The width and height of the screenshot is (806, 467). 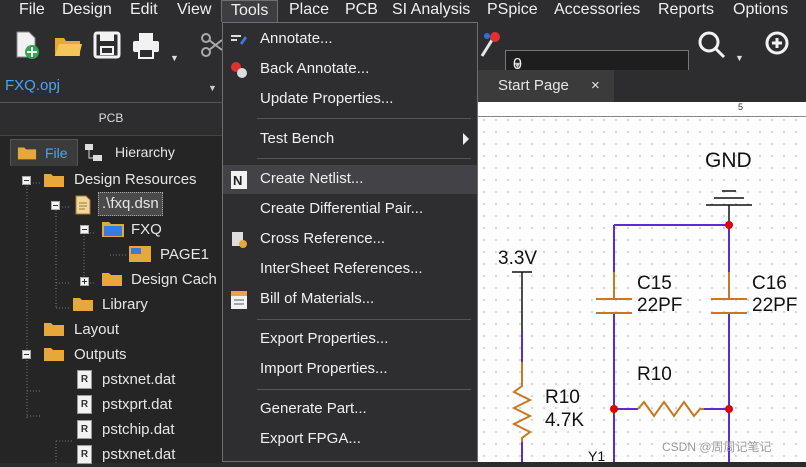 What do you see at coordinates (125, 304) in the screenshot?
I see `tree-item-library: Library` at bounding box center [125, 304].